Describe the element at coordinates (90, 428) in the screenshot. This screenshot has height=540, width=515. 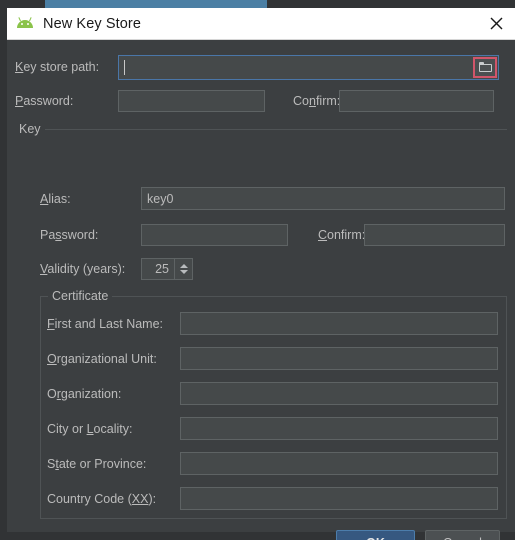
I see `cert-city-locality-label: City or Locality:` at that location.